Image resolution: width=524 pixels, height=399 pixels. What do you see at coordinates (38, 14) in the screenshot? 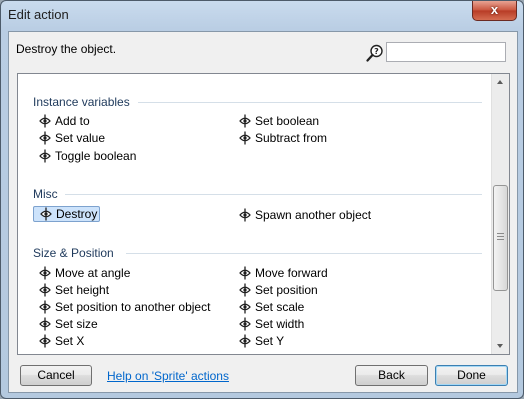
I see `window-title: Edit action` at bounding box center [38, 14].